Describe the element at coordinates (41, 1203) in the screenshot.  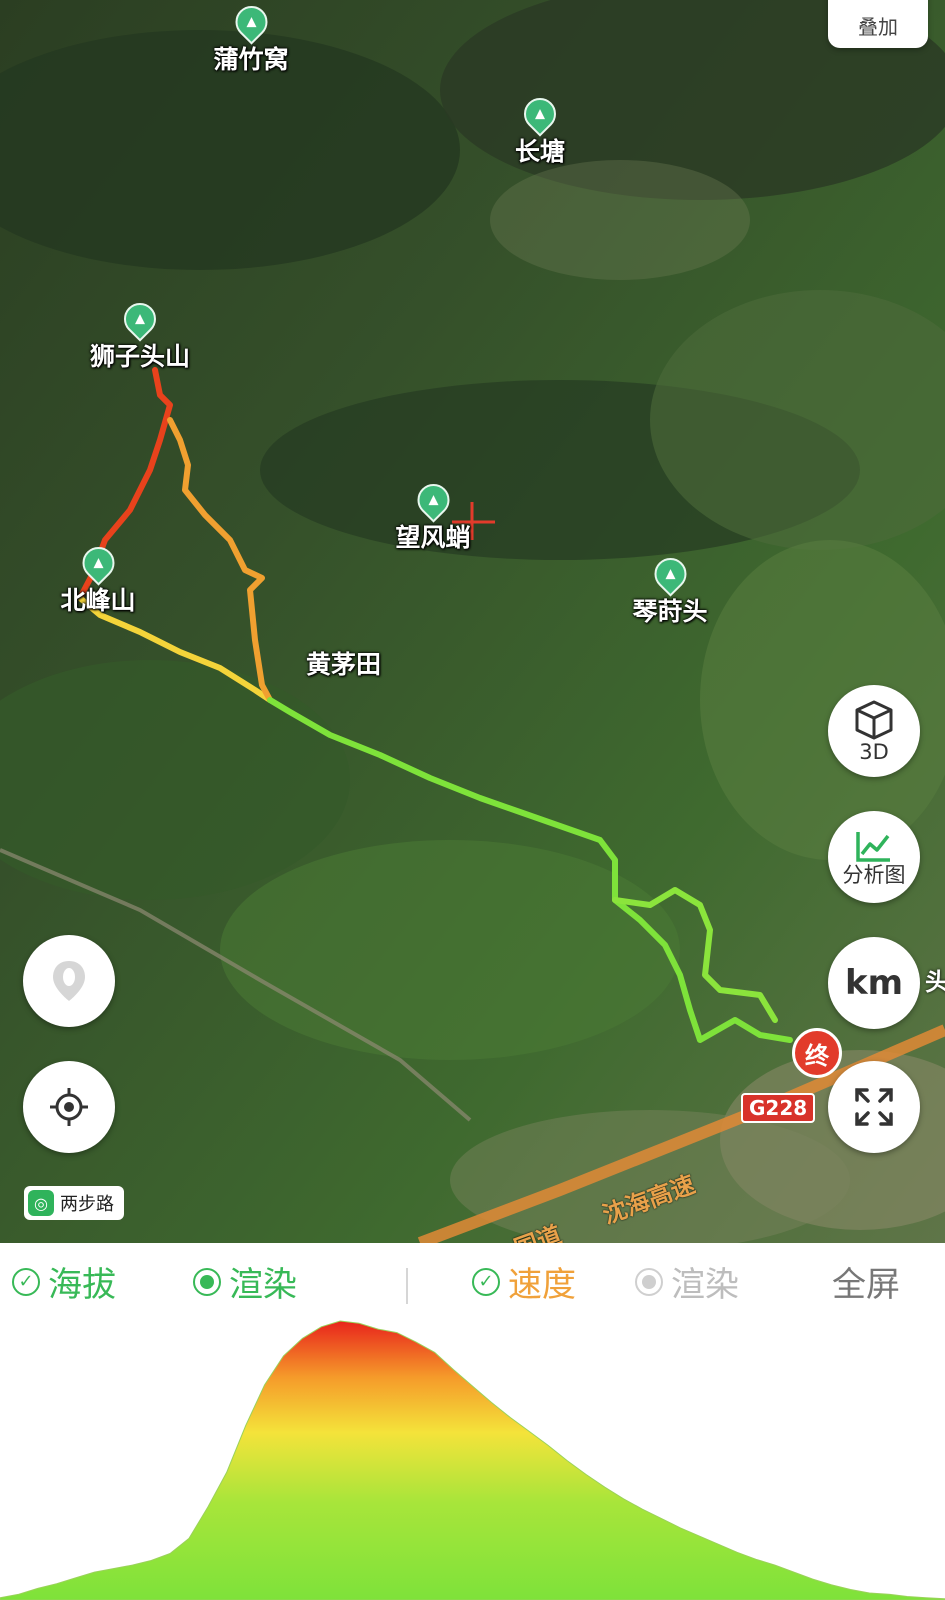
I see `brand-logo-icon: ◎` at that location.